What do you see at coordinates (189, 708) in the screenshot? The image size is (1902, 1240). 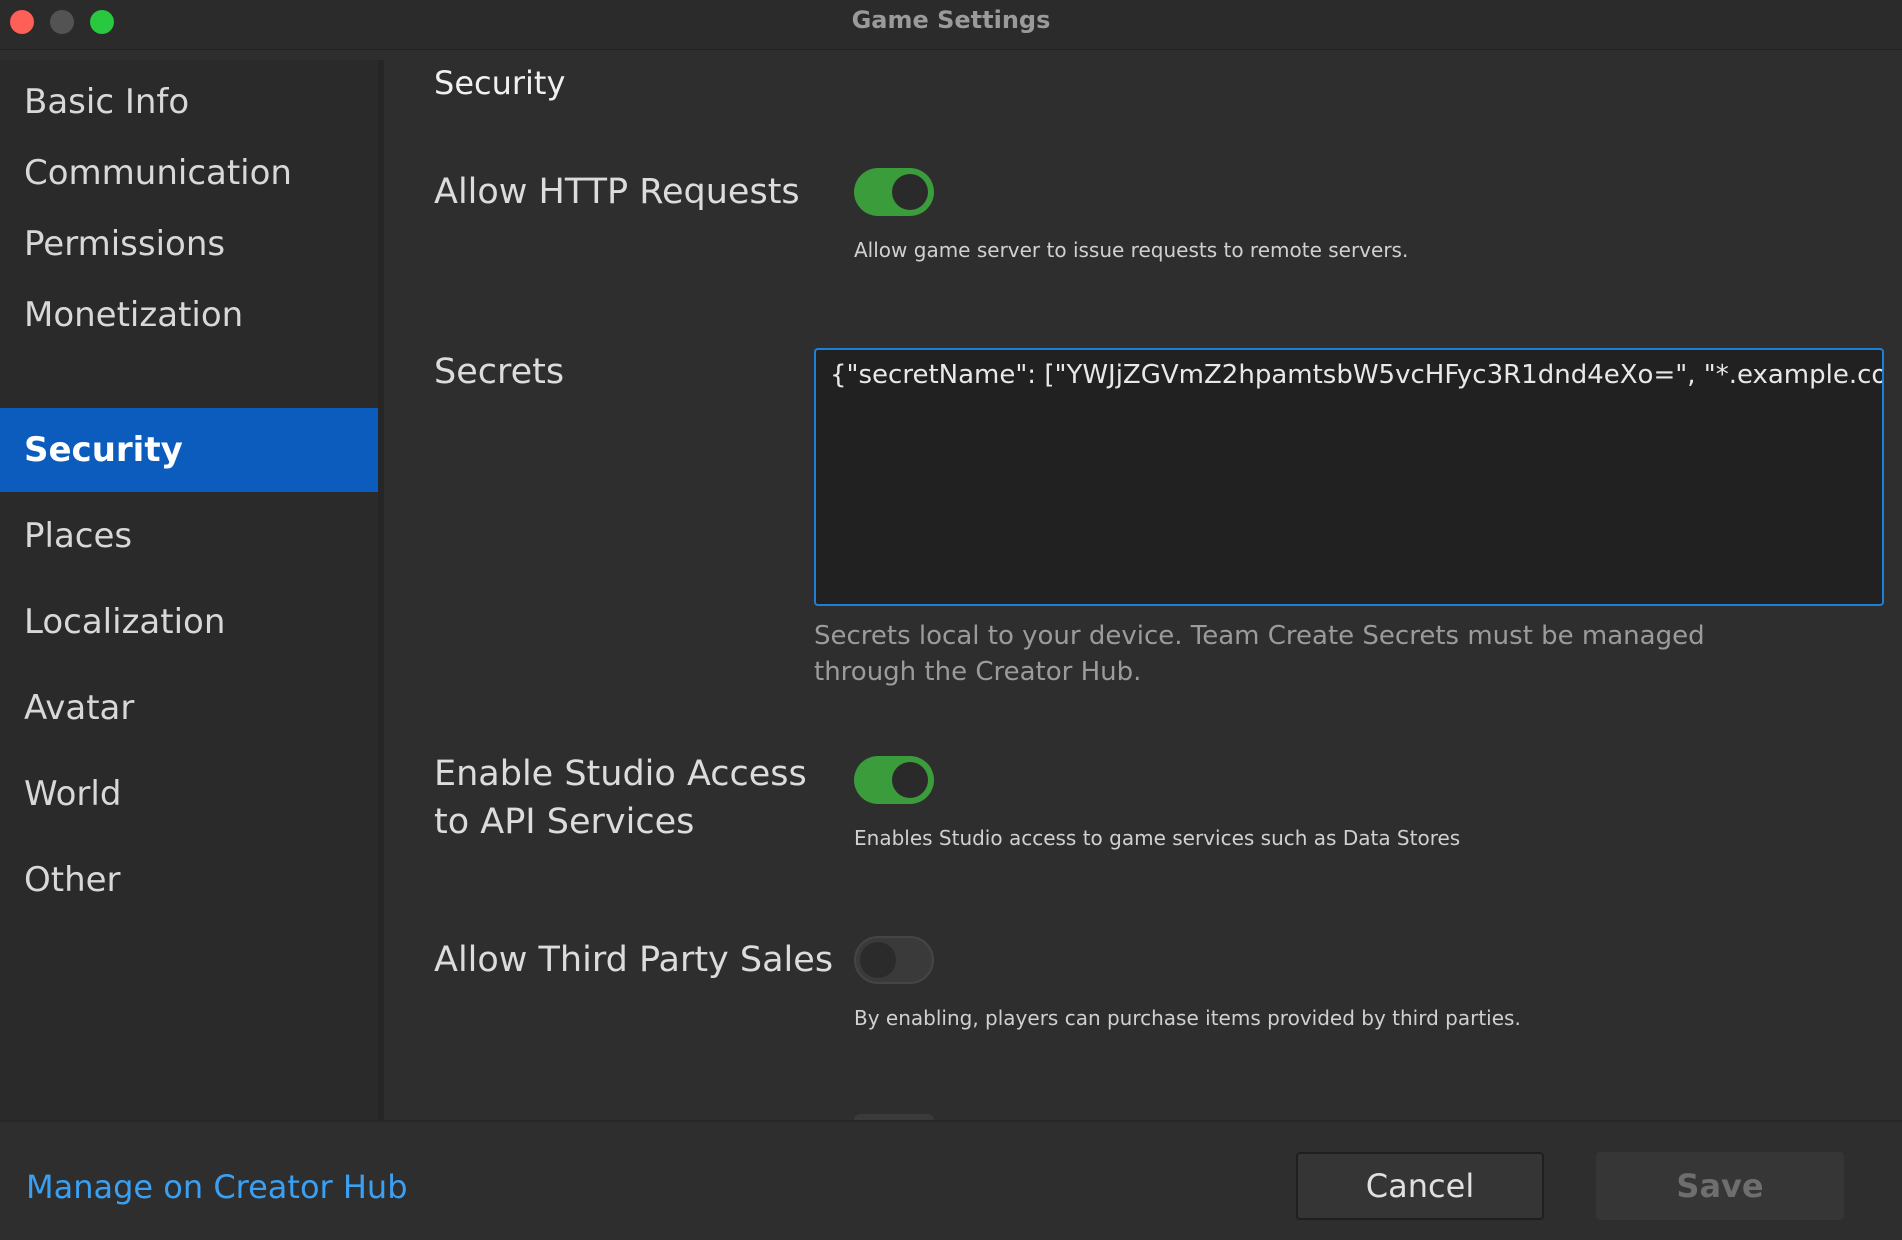 I see `sidebar-item-avatar: Avatar` at bounding box center [189, 708].